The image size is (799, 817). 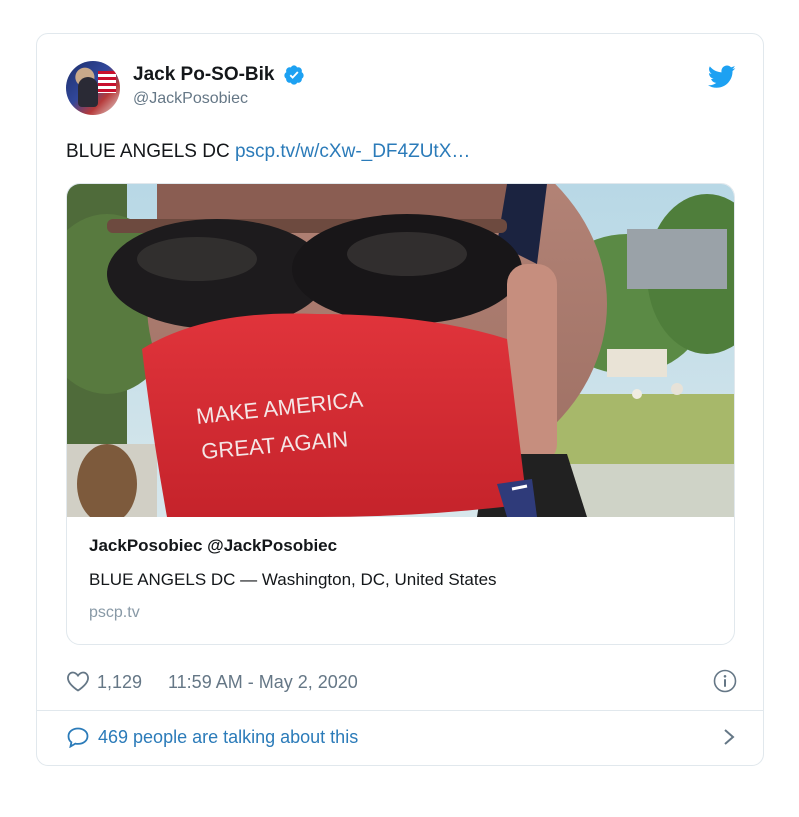 I want to click on tweet-header: Jack Po-SO-Bik @JackPosobiec, so click(x=401, y=91).